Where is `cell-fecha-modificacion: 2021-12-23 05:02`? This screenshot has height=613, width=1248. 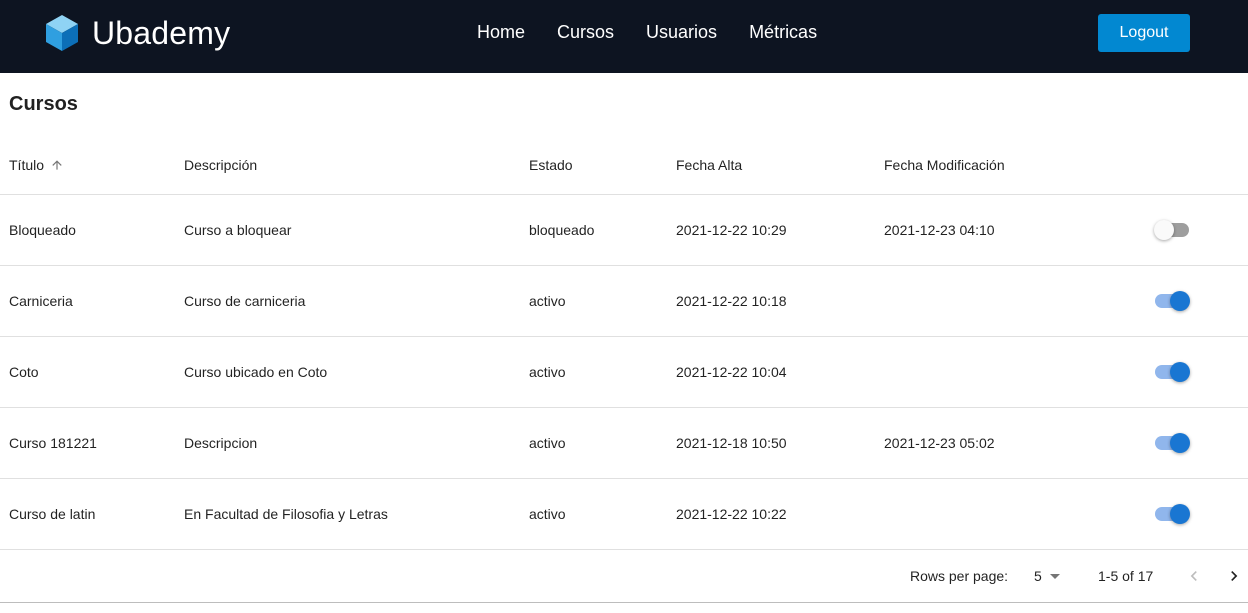
cell-fecha-modificacion: 2021-12-23 05:02 is located at coordinates (939, 443).